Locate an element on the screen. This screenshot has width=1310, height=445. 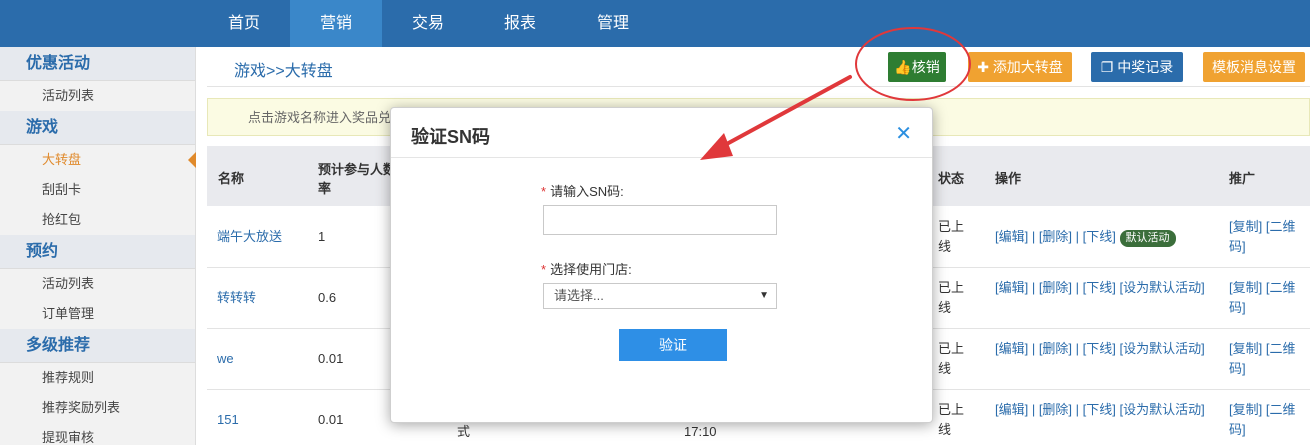
sidebar-item-activity-list: 活动列表 is located at coordinates (97, 96).